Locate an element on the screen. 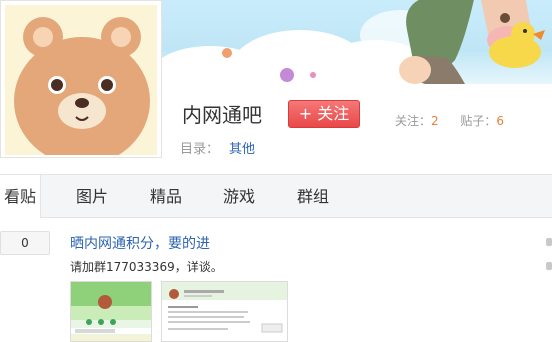  follow-button: + 关注 is located at coordinates (324, 114).